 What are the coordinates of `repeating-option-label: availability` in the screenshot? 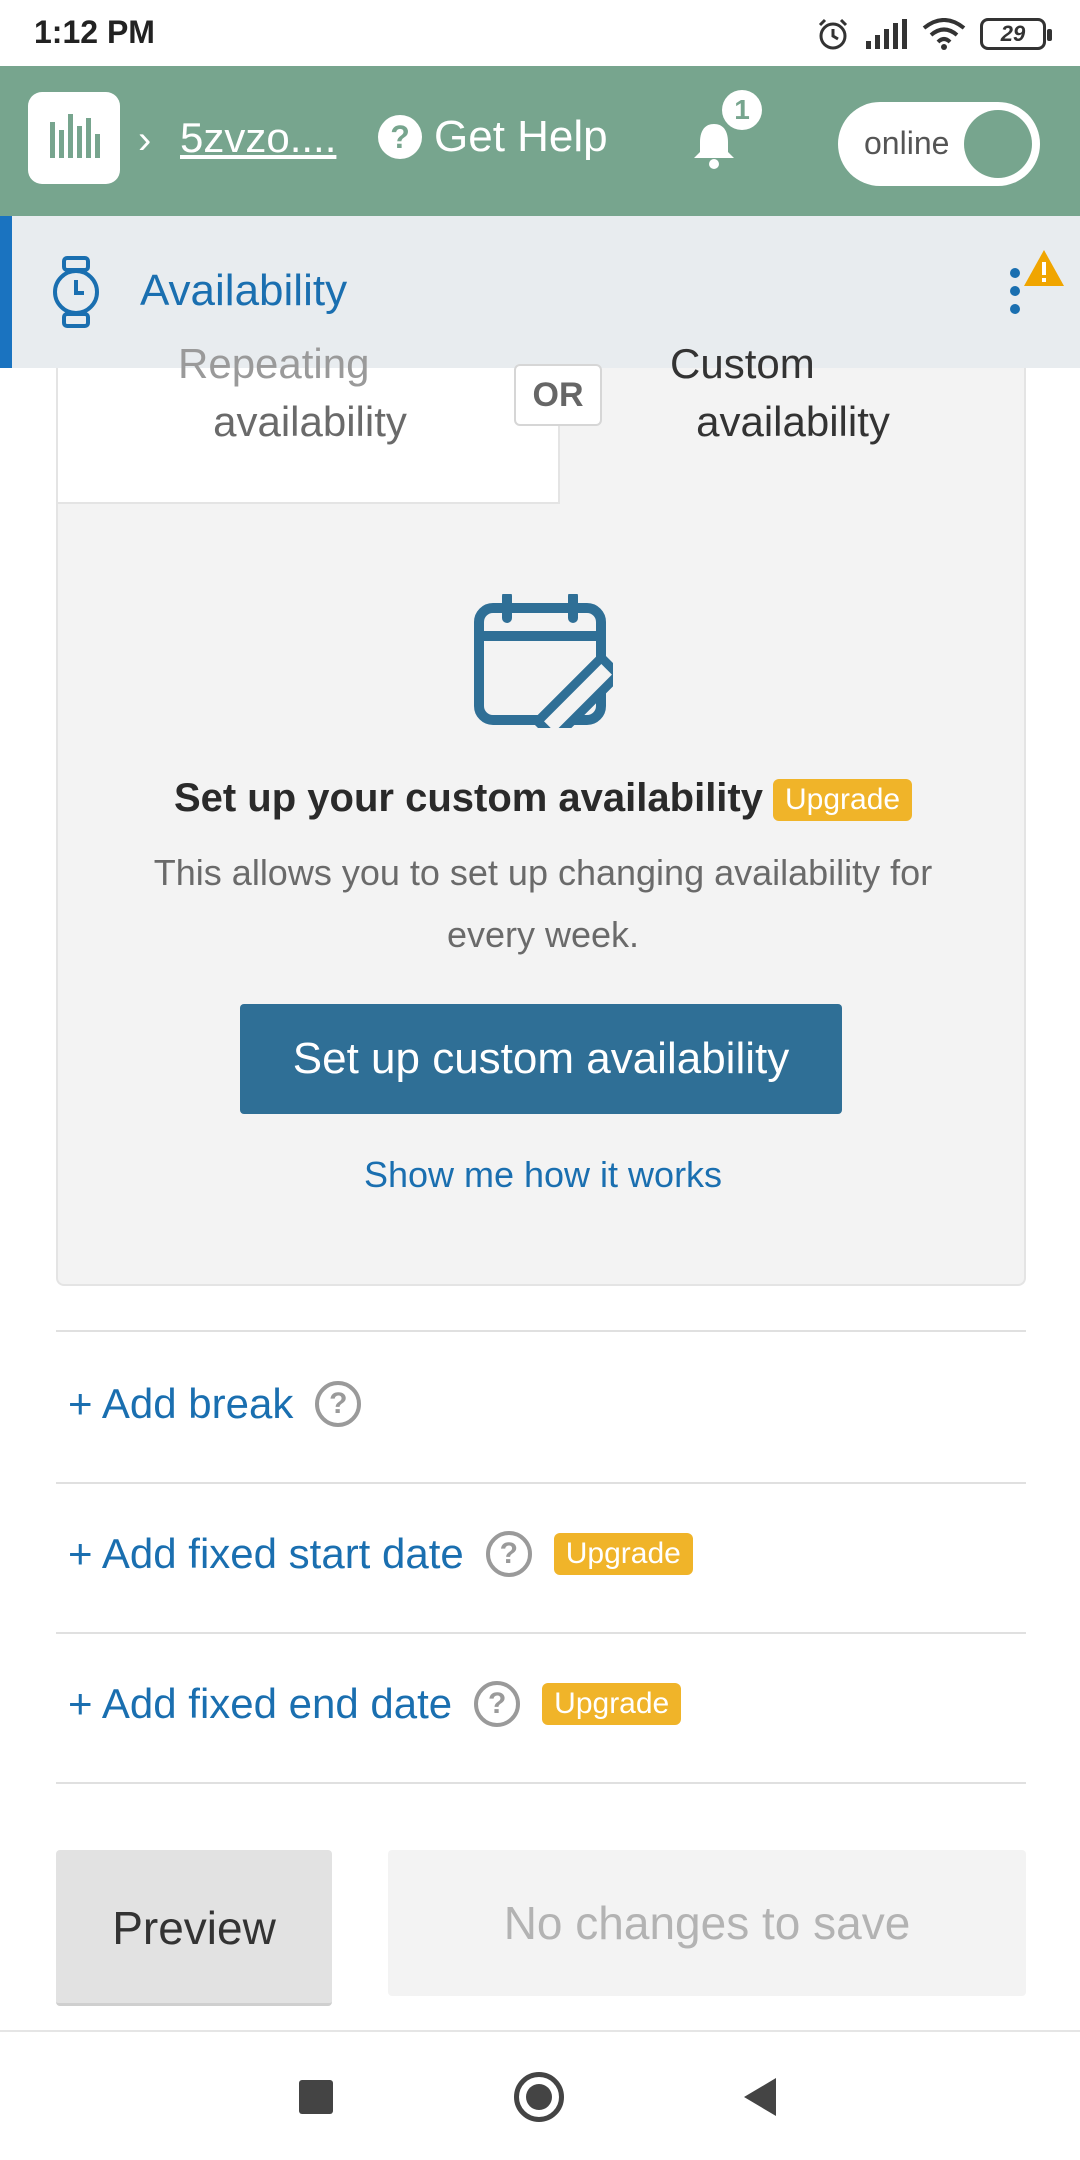 It's located at (310, 421).